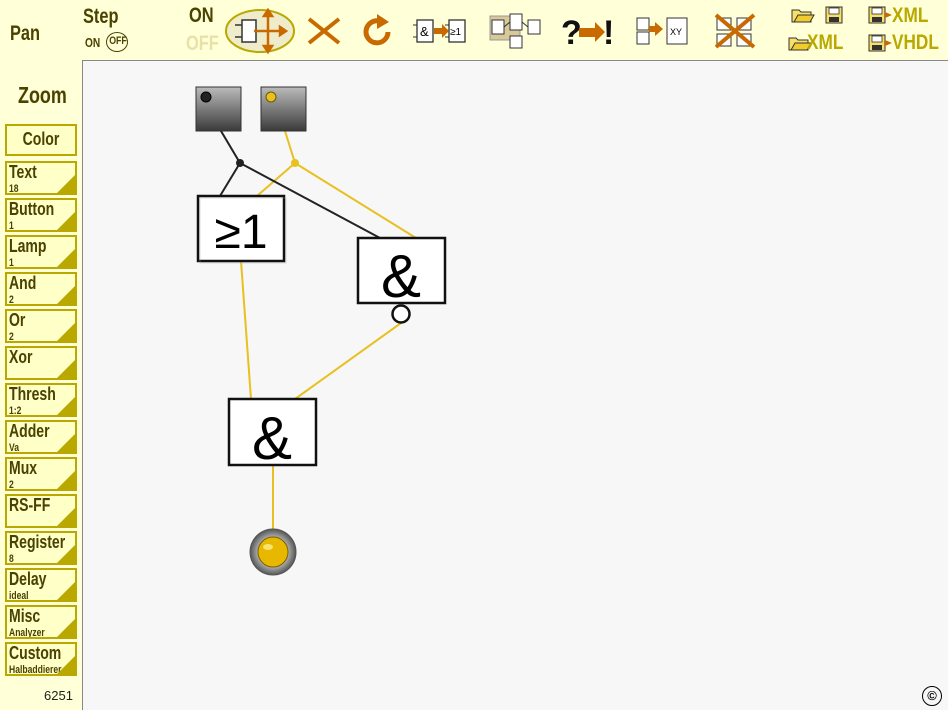 The height and width of the screenshot is (710, 948). Describe the element at coordinates (910, 16) in the screenshot. I see `save-xml-button: XML` at that location.